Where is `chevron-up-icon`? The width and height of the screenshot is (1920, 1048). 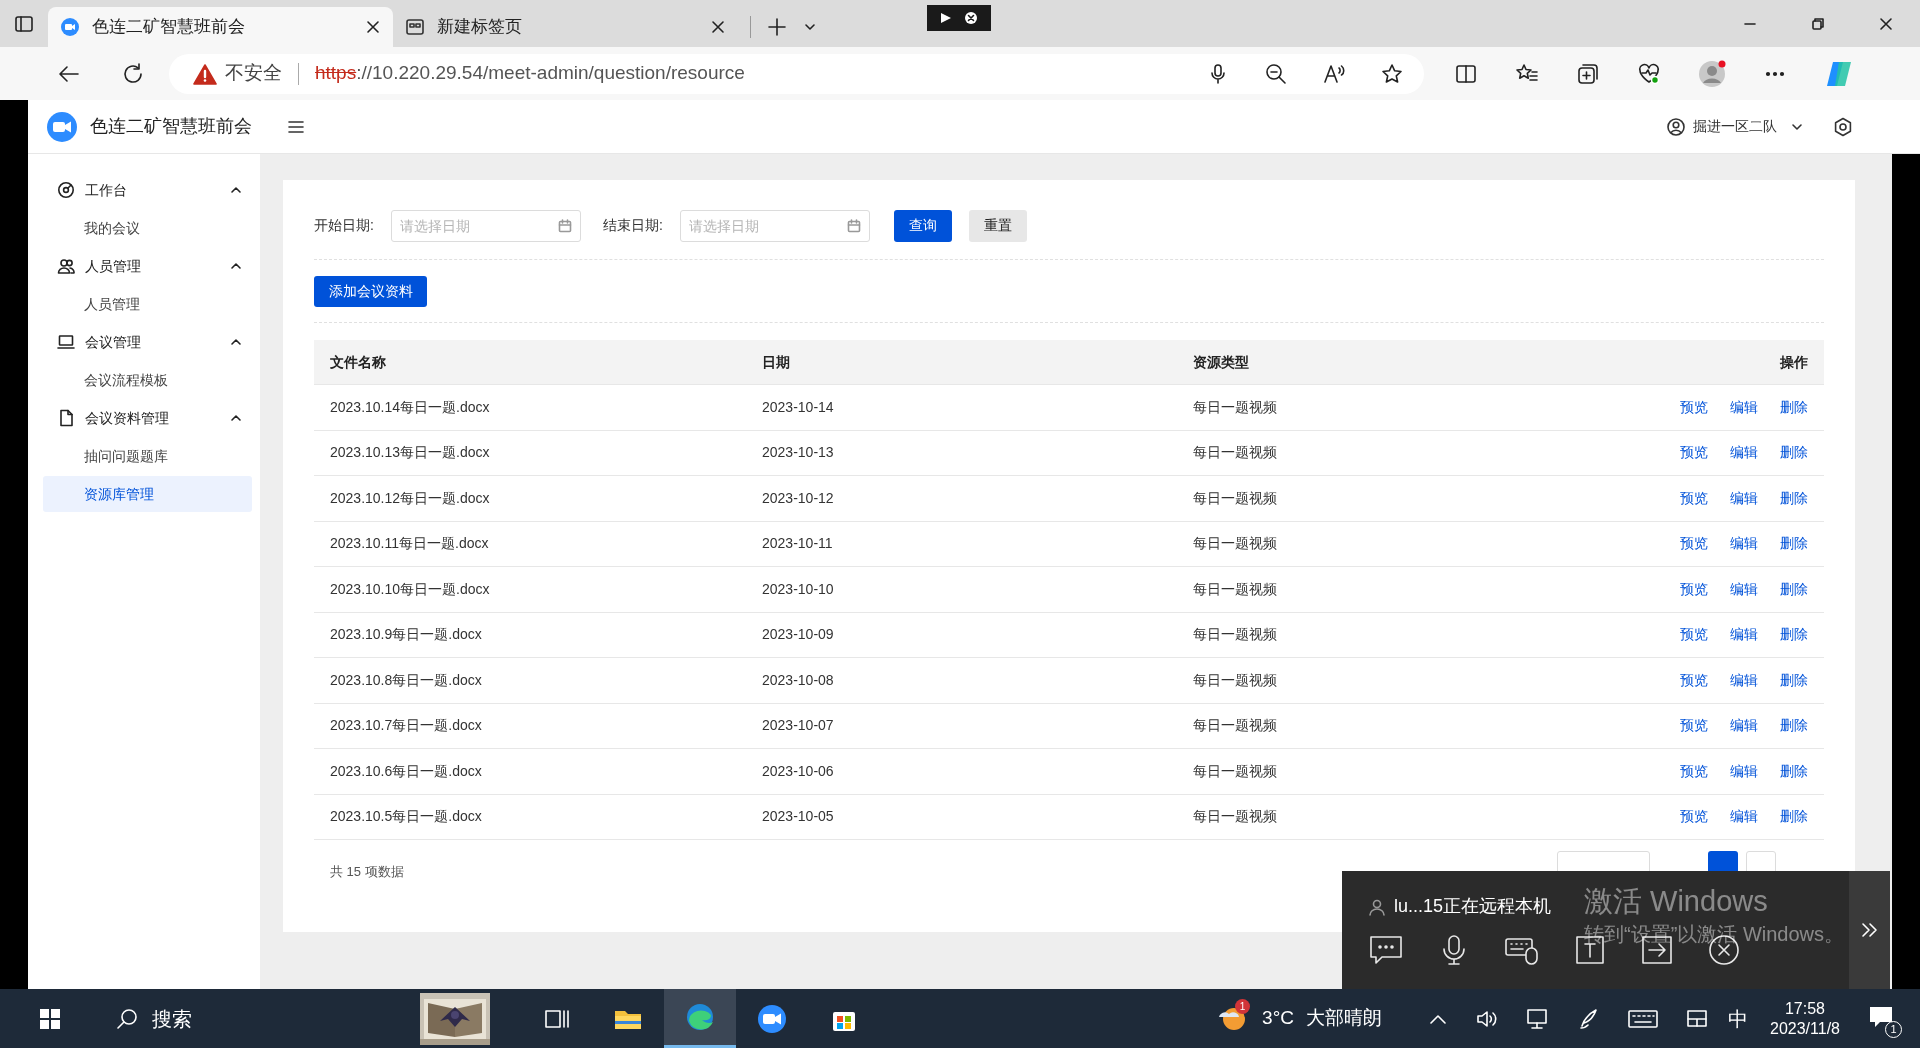 chevron-up-icon is located at coordinates (236, 266).